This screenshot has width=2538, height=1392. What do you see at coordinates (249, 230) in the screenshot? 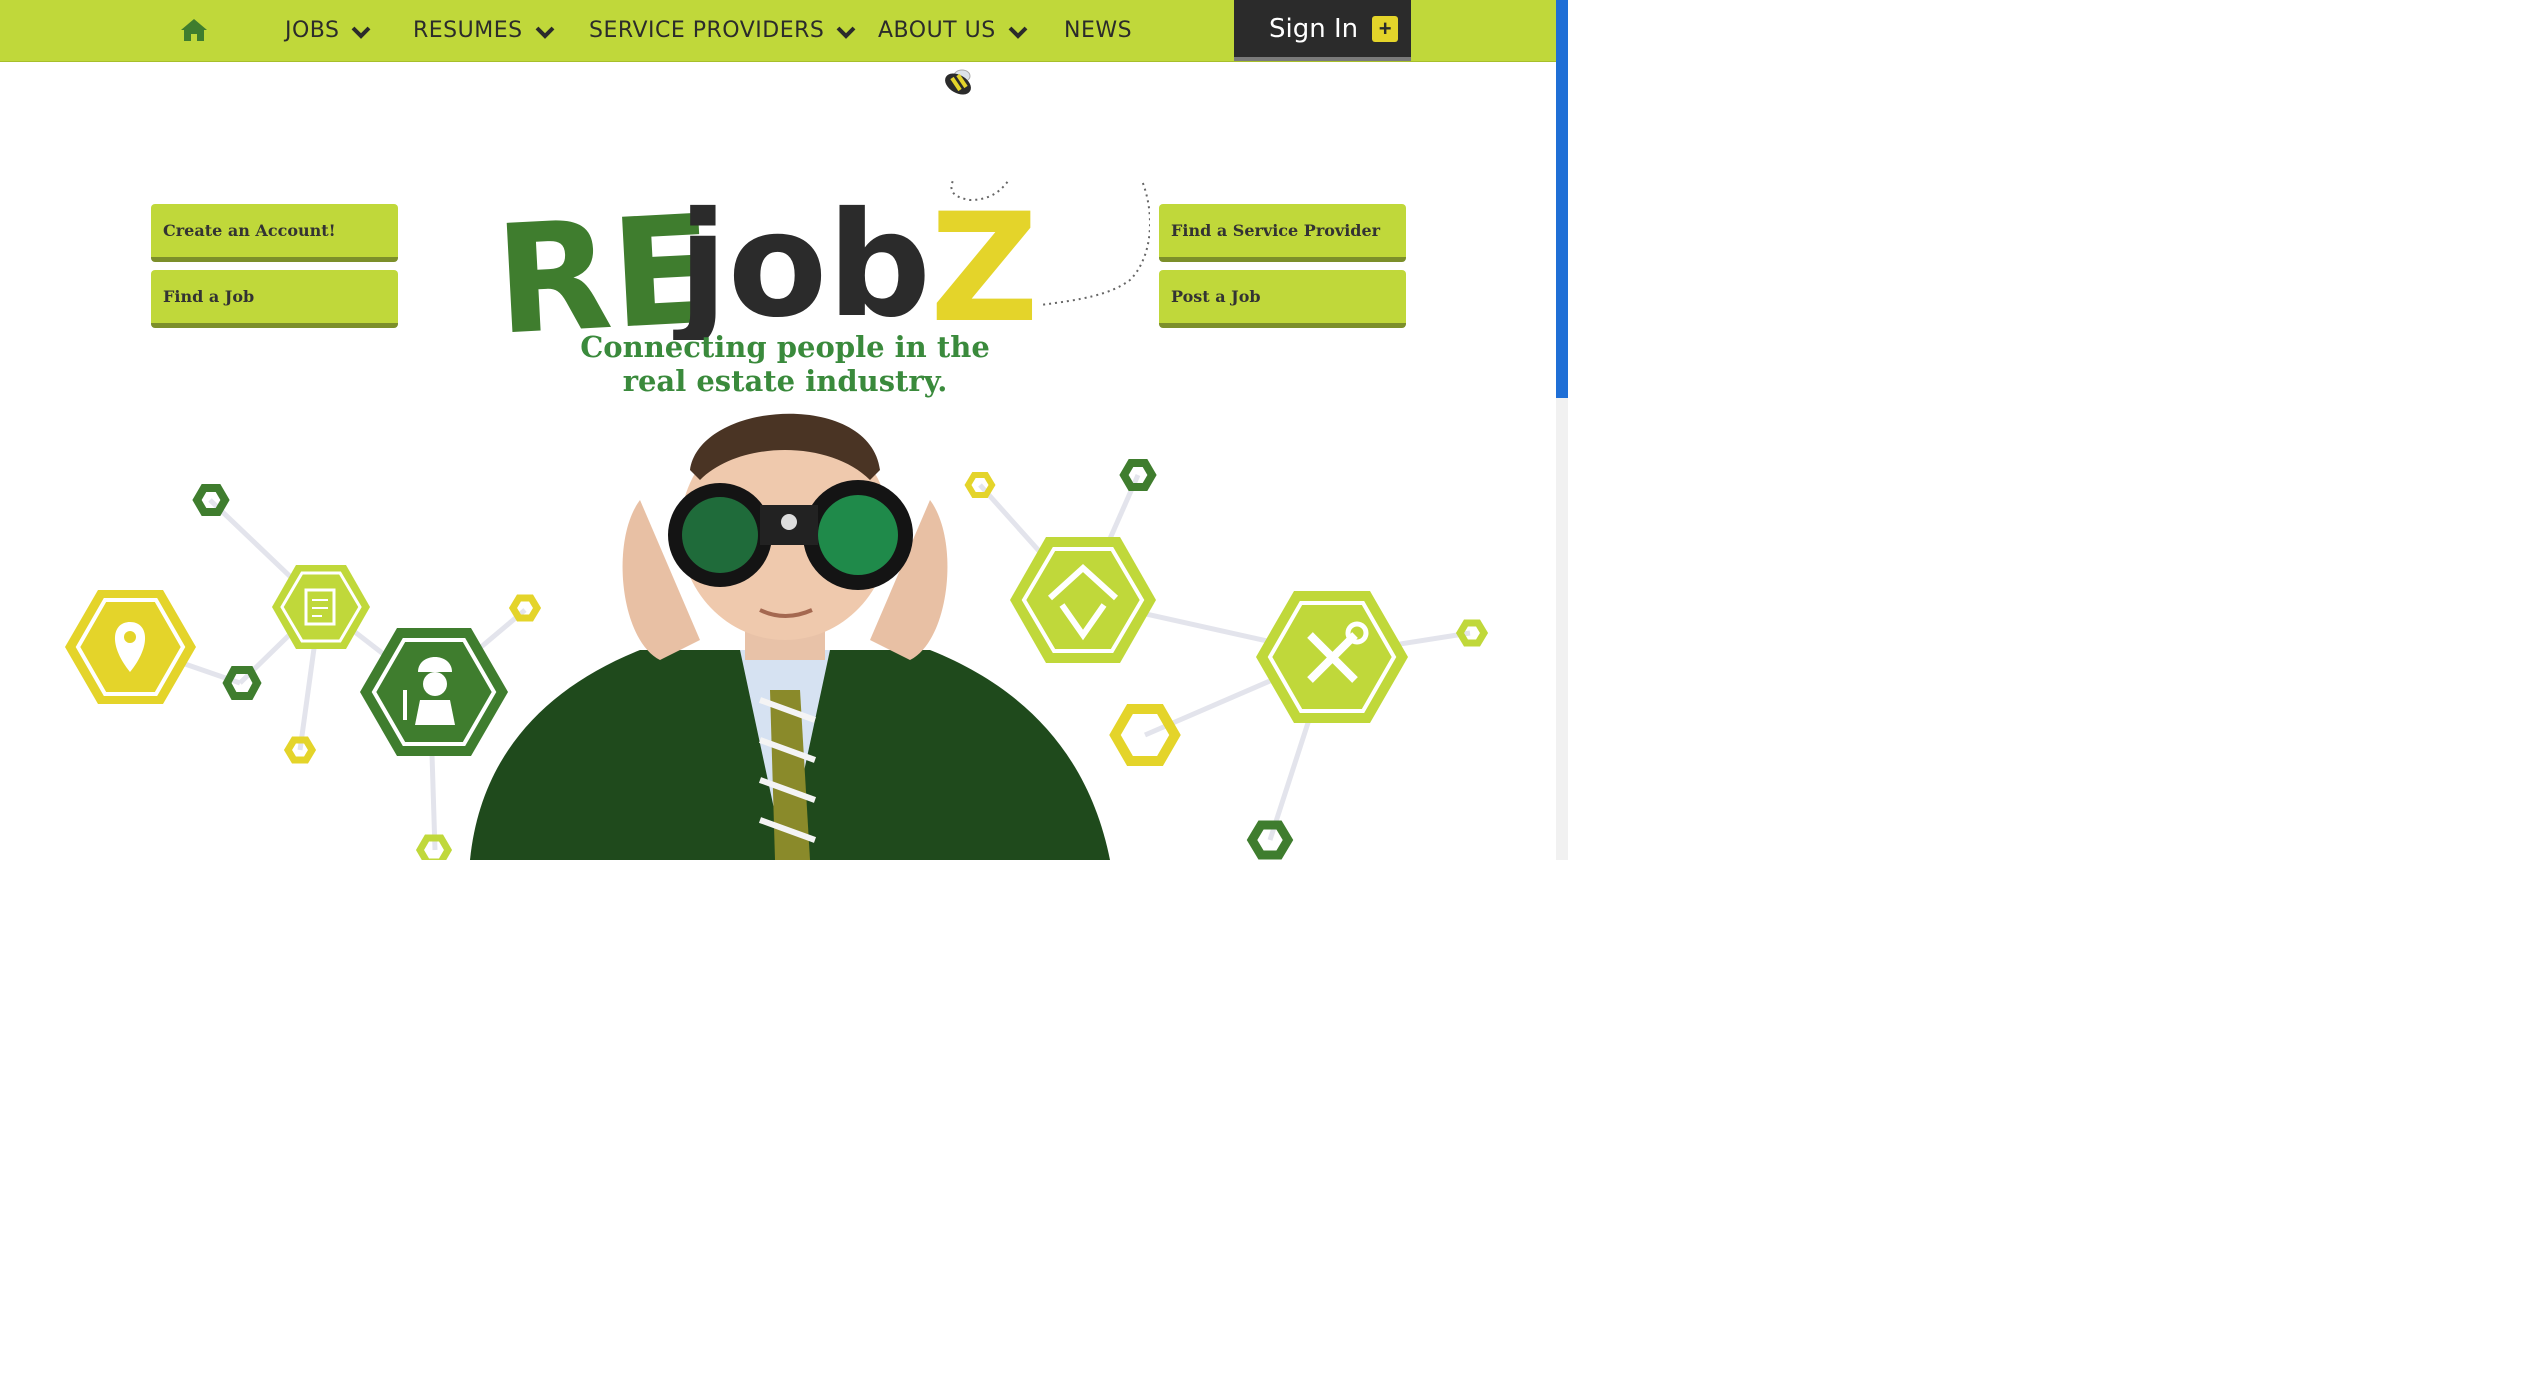
I see `create-account-label: Create an Account!` at bounding box center [249, 230].